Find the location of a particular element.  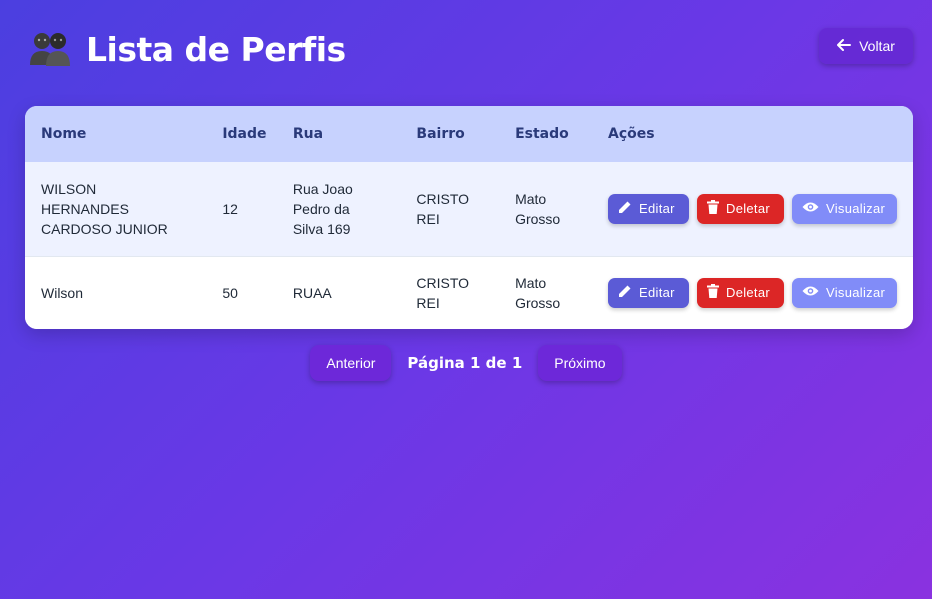

users-icon is located at coordinates (50, 49).